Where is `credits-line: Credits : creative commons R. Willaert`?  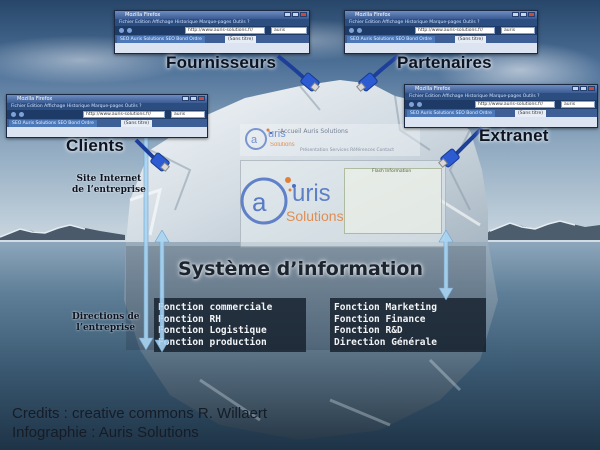
credits-line: Credits : creative commons R. Willaert is located at coordinates (140, 413).